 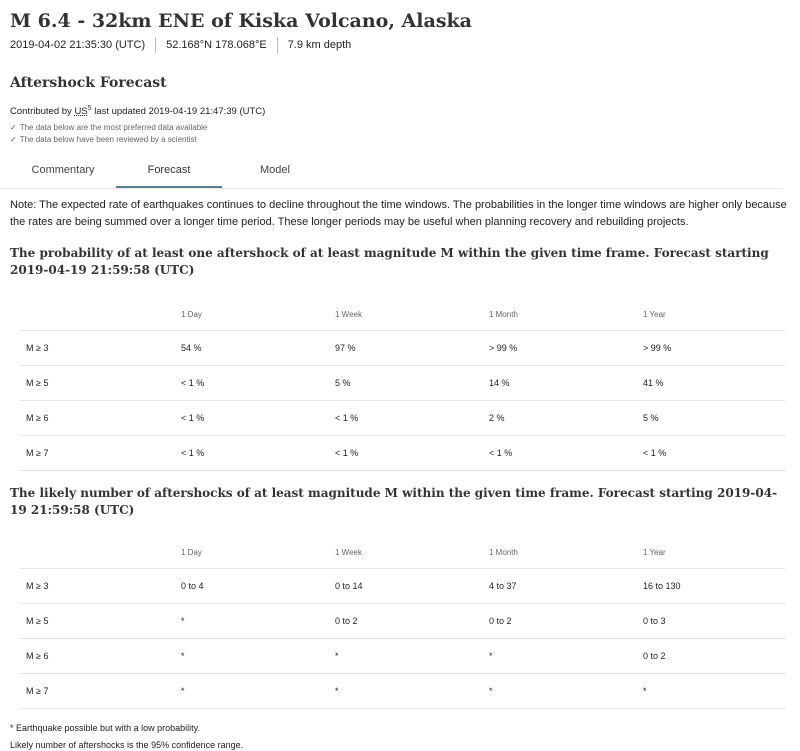 I want to click on table-cell: 14 %, so click(x=565, y=383).